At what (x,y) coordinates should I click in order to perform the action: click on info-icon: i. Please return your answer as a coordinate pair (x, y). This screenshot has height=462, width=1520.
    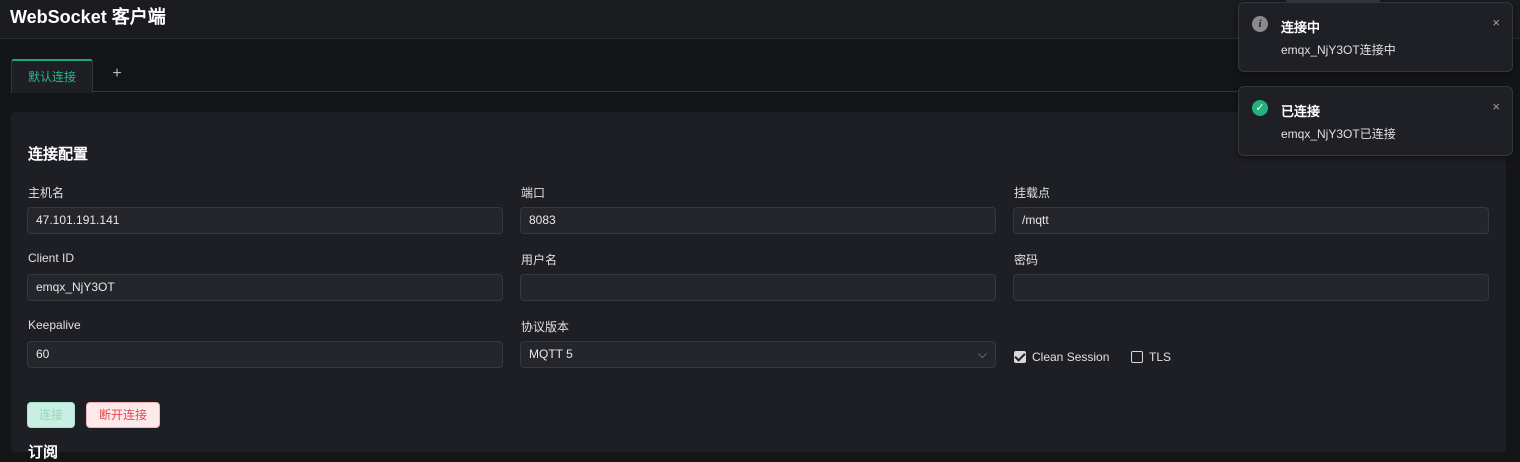
    Looking at the image, I should click on (1260, 24).